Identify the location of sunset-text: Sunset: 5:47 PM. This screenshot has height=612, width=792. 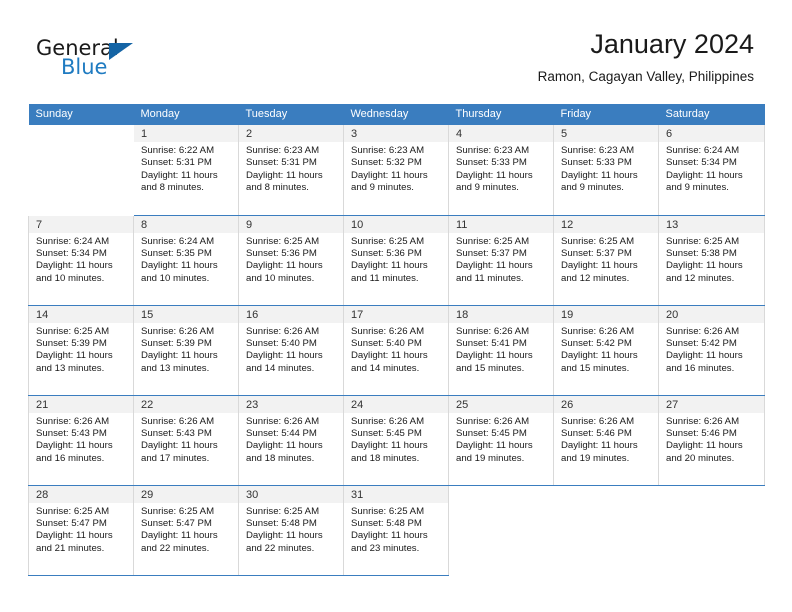
(71, 523).